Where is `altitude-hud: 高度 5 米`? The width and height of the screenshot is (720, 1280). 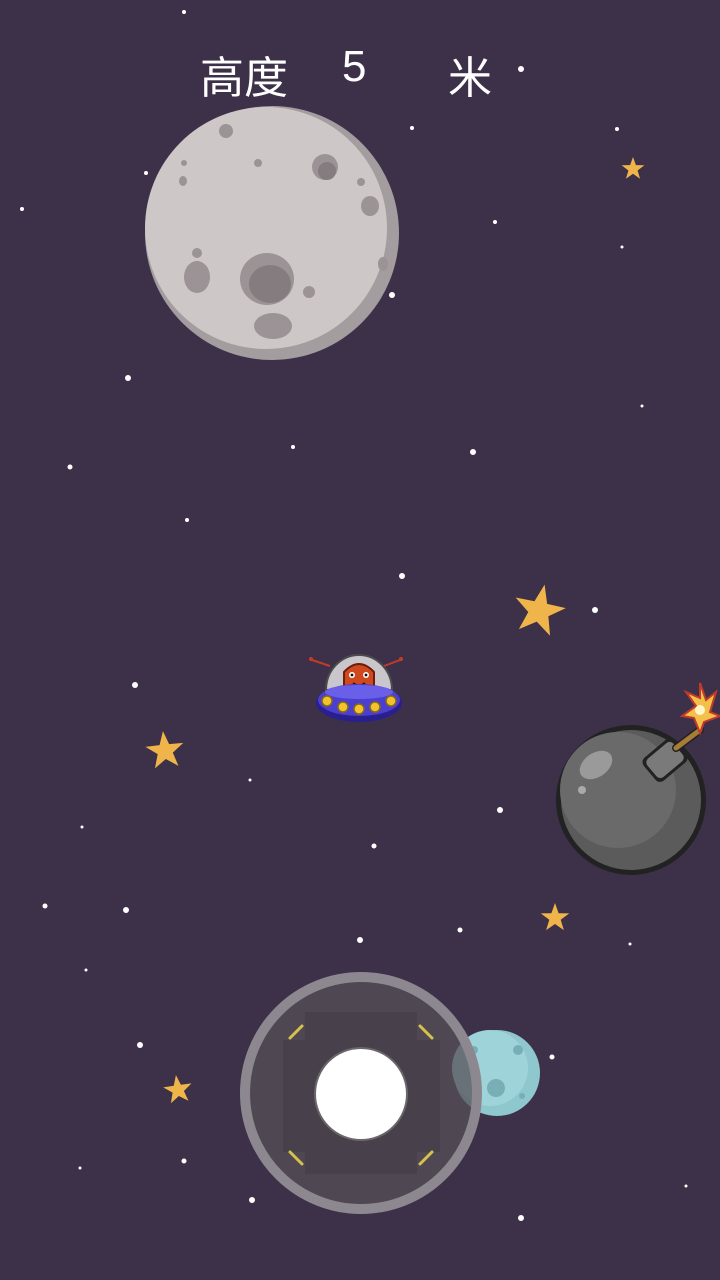 altitude-hud: 高度 5 米 is located at coordinates (360, 73).